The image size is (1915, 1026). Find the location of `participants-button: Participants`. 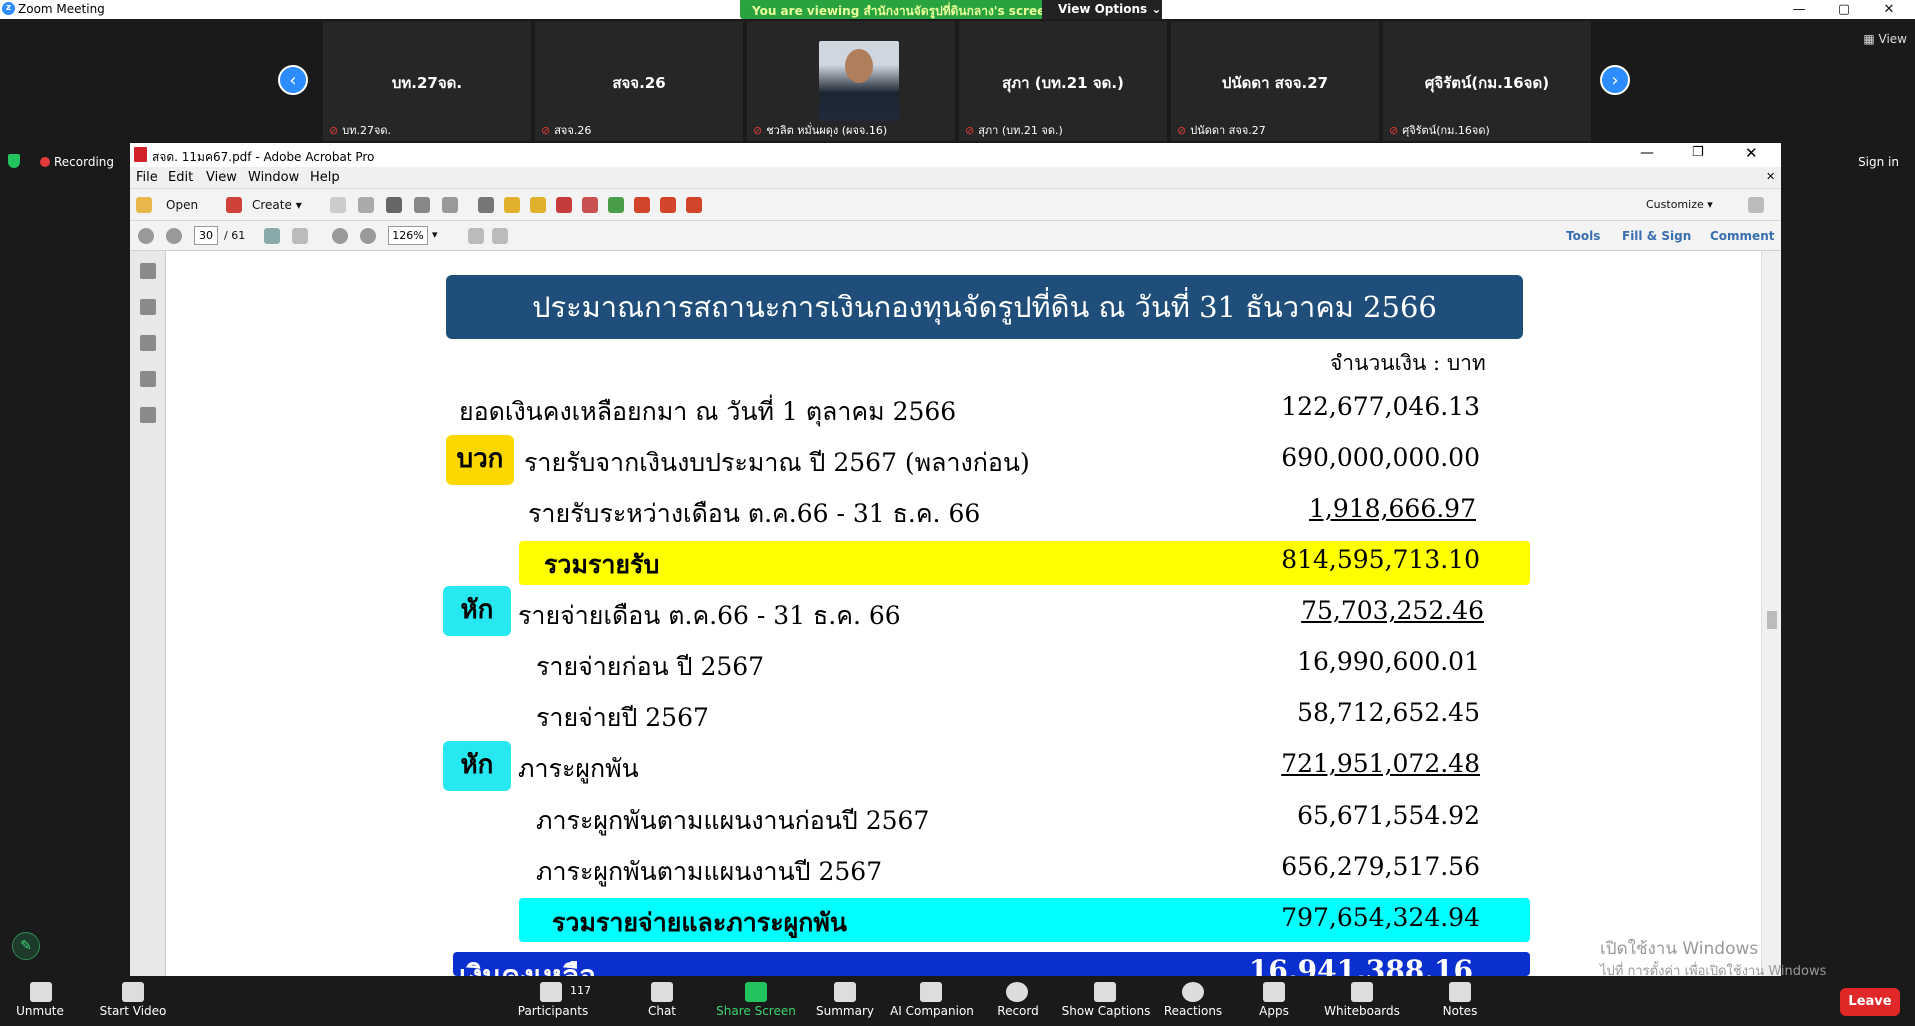

participants-button: Participants is located at coordinates (553, 1011).